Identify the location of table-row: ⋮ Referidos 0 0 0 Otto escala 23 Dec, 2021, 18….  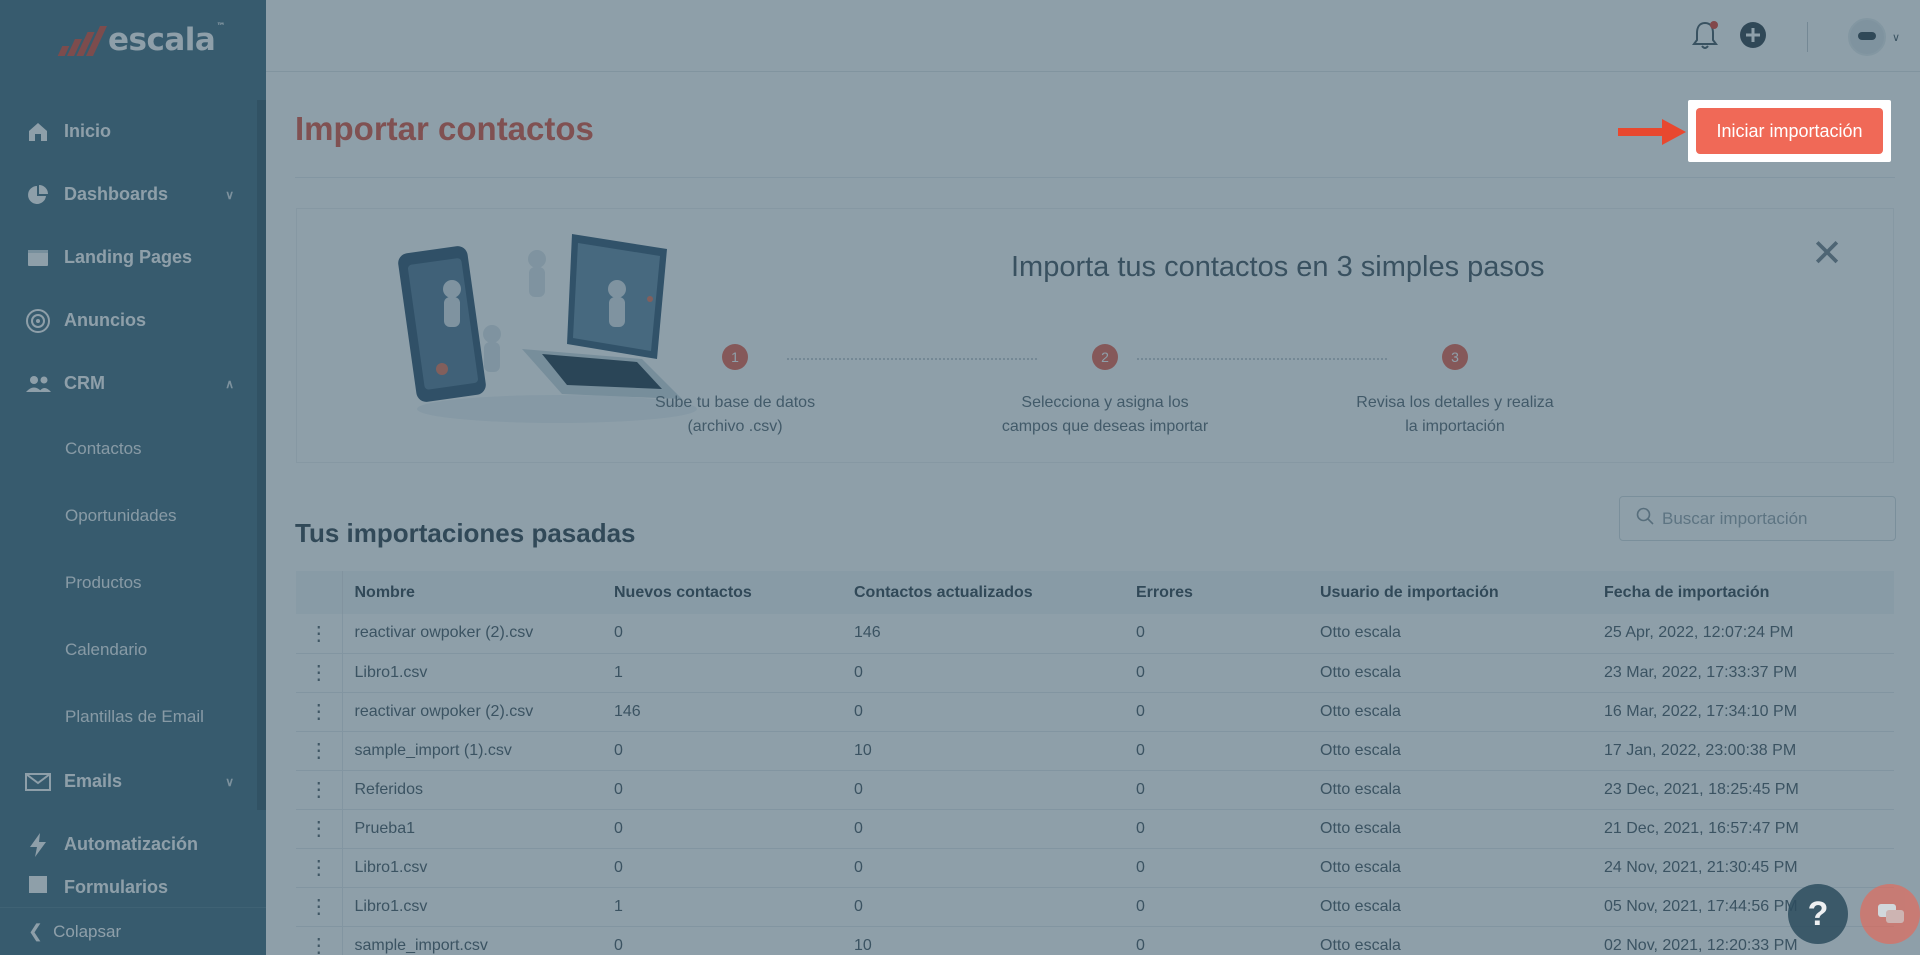
(1095, 789).